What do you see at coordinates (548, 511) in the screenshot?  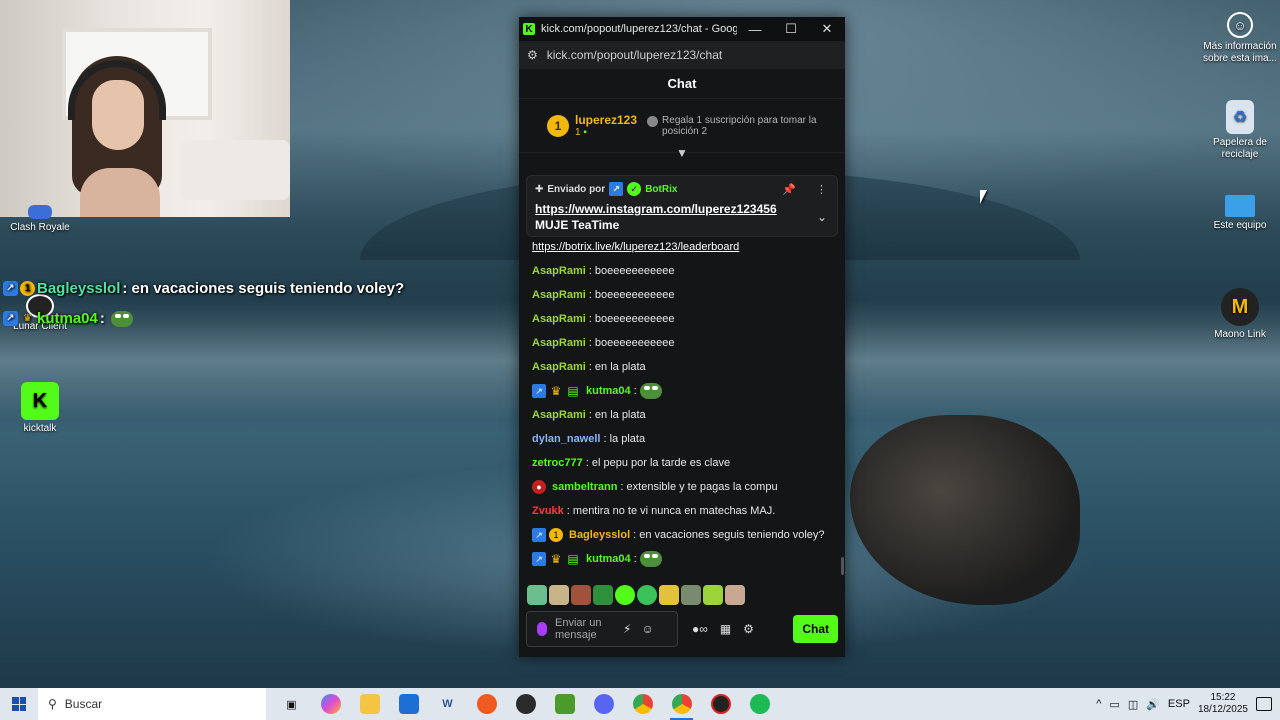 I see `chat-username: Zvukk` at bounding box center [548, 511].